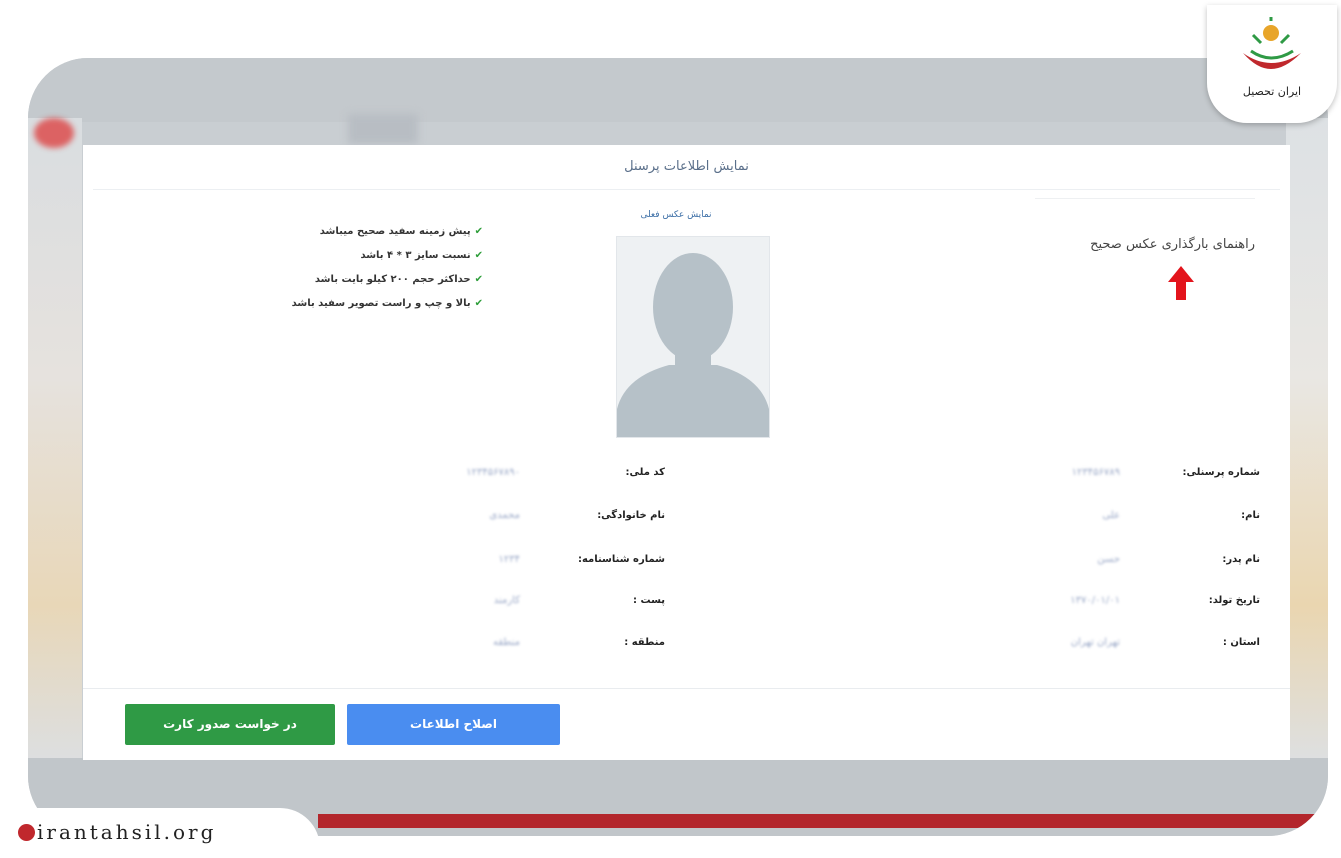 This screenshot has height=858, width=1341. I want to click on field-value-personnel-number: ۱۲۳۴۵۶۷۸۹, so click(1095, 472).